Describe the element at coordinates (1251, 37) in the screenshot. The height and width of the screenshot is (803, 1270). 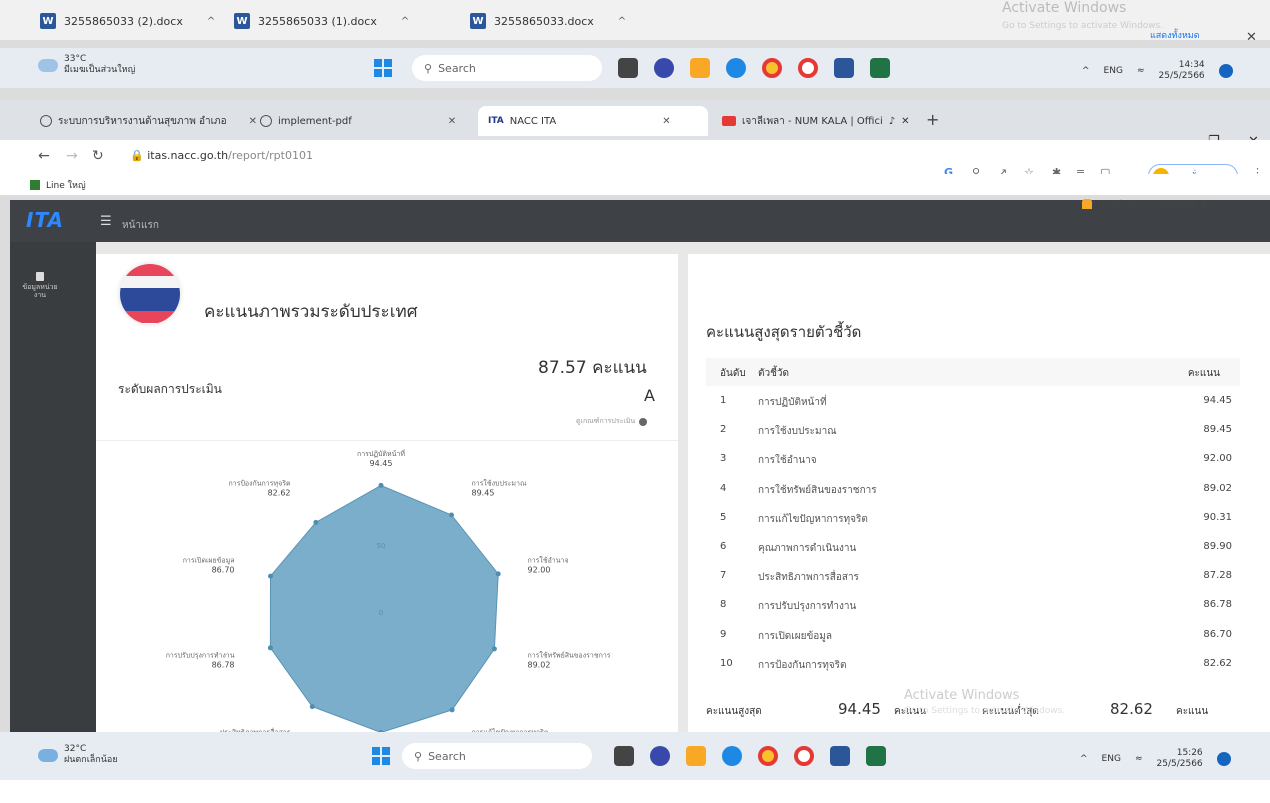
I see `close-icon: ✕` at that location.